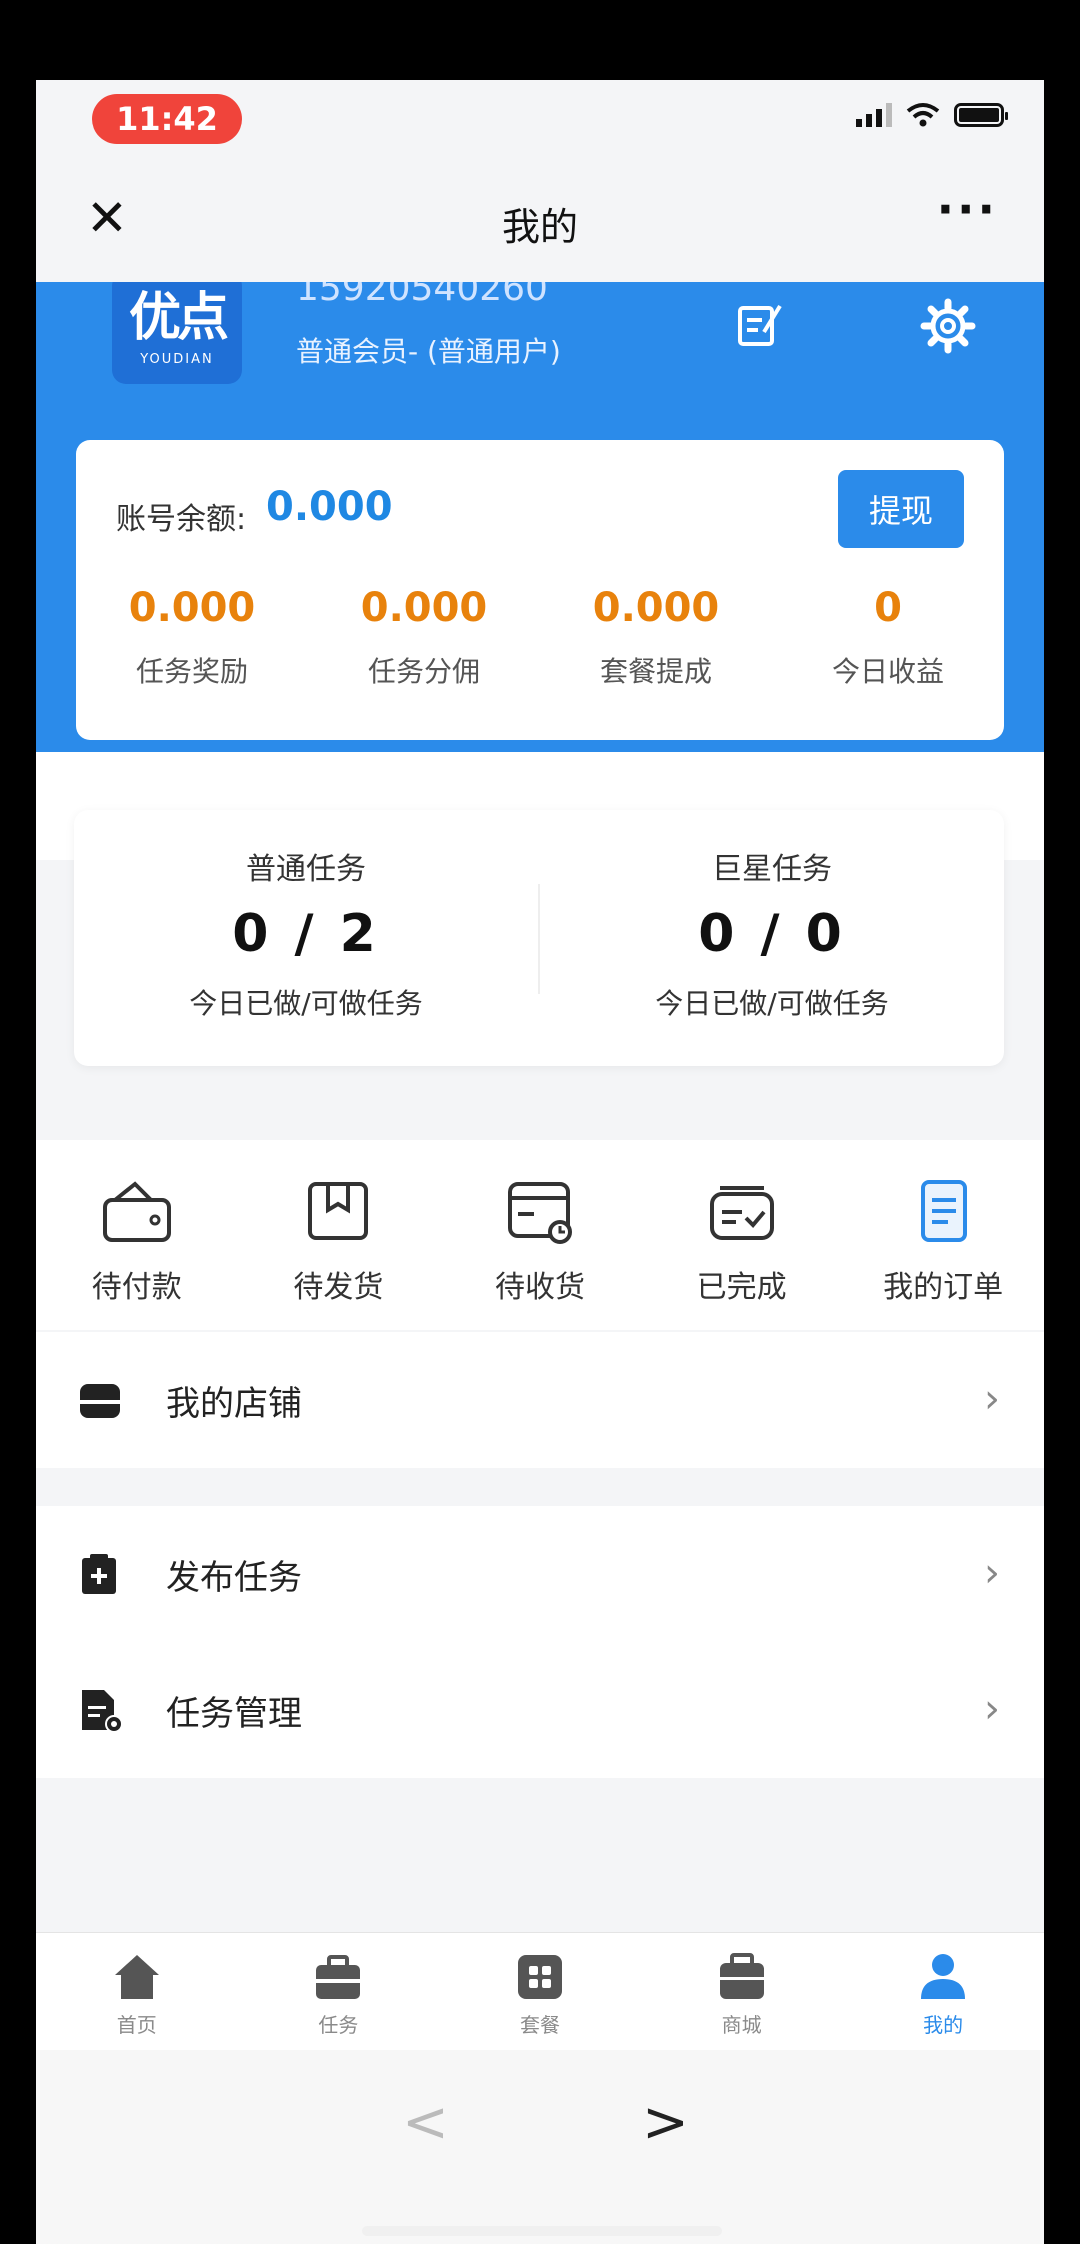 Image resolution: width=1080 pixels, height=2244 pixels. I want to click on store-icon, so click(100, 1401).